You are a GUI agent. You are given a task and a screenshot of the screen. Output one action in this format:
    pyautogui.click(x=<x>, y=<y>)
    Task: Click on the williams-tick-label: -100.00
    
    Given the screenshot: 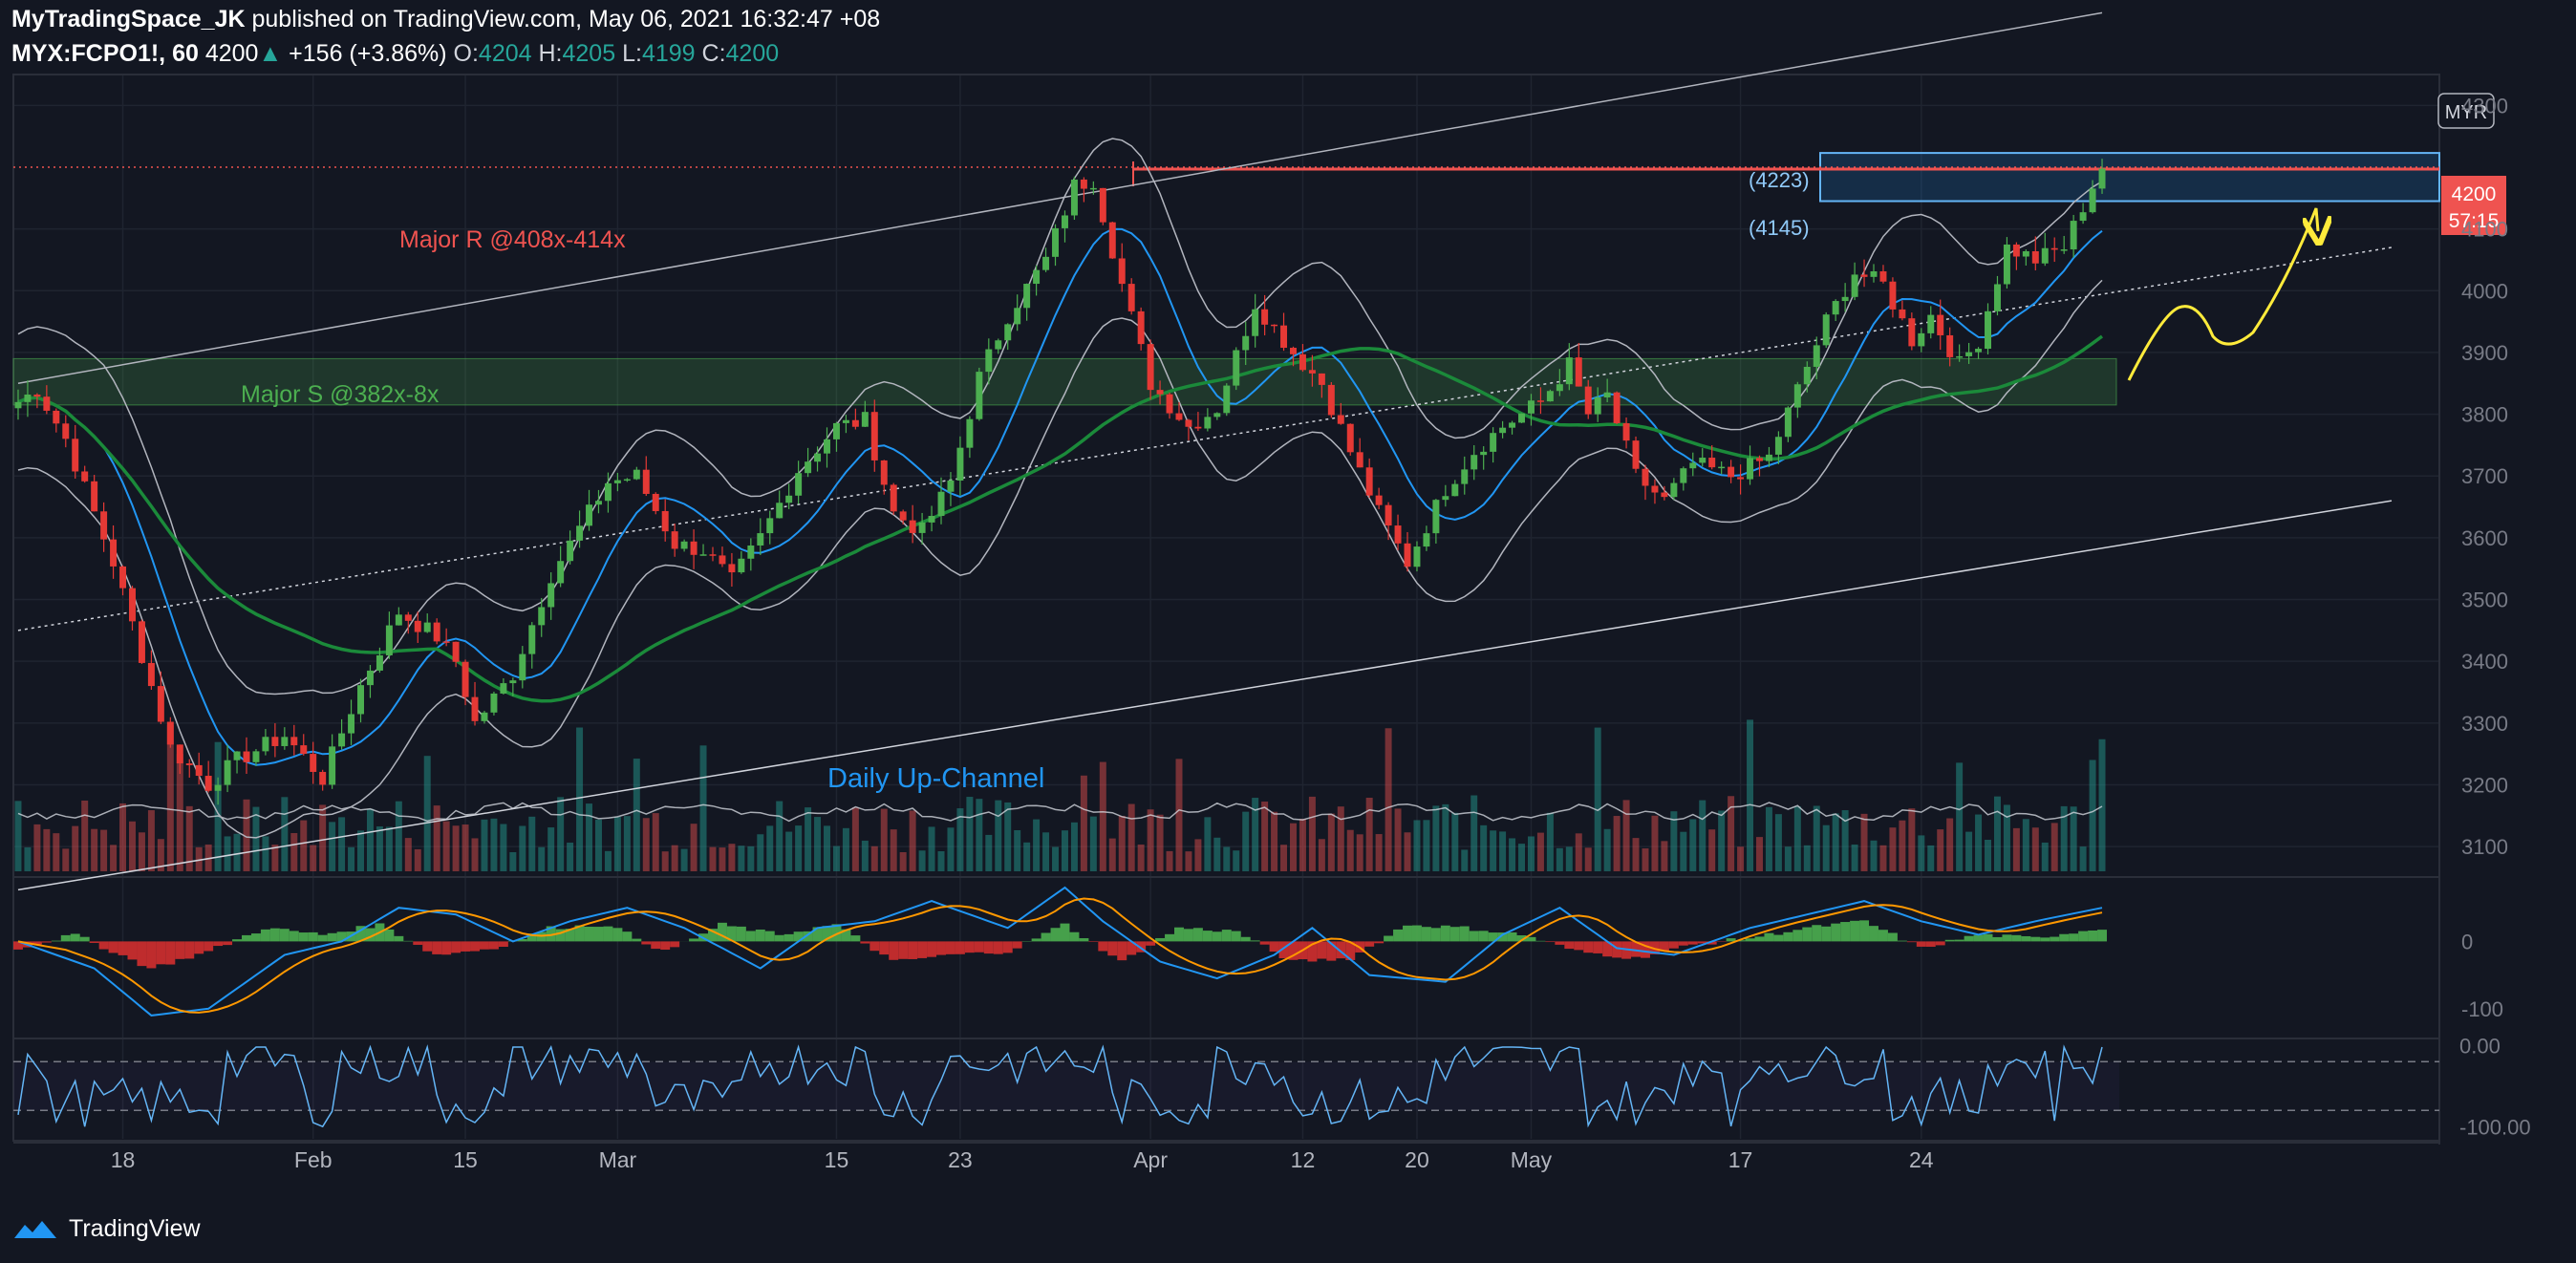 What is the action you would take?
    pyautogui.click(x=2495, y=1127)
    